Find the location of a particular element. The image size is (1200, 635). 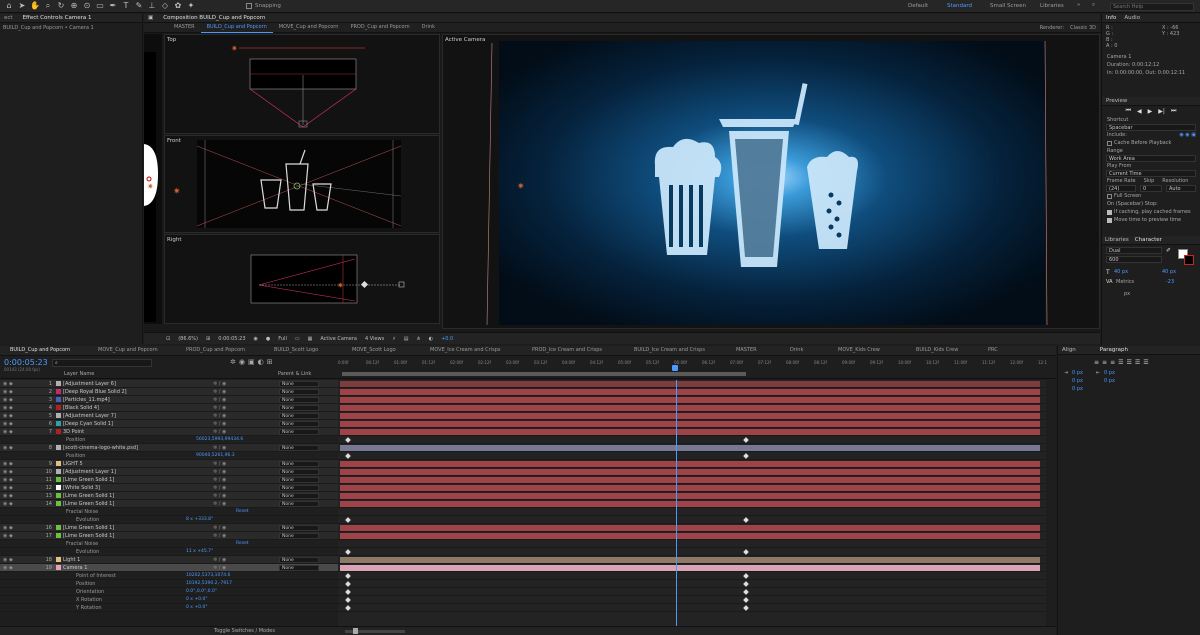

timeline-tab-9: Drink is located at coordinates (808, 350).